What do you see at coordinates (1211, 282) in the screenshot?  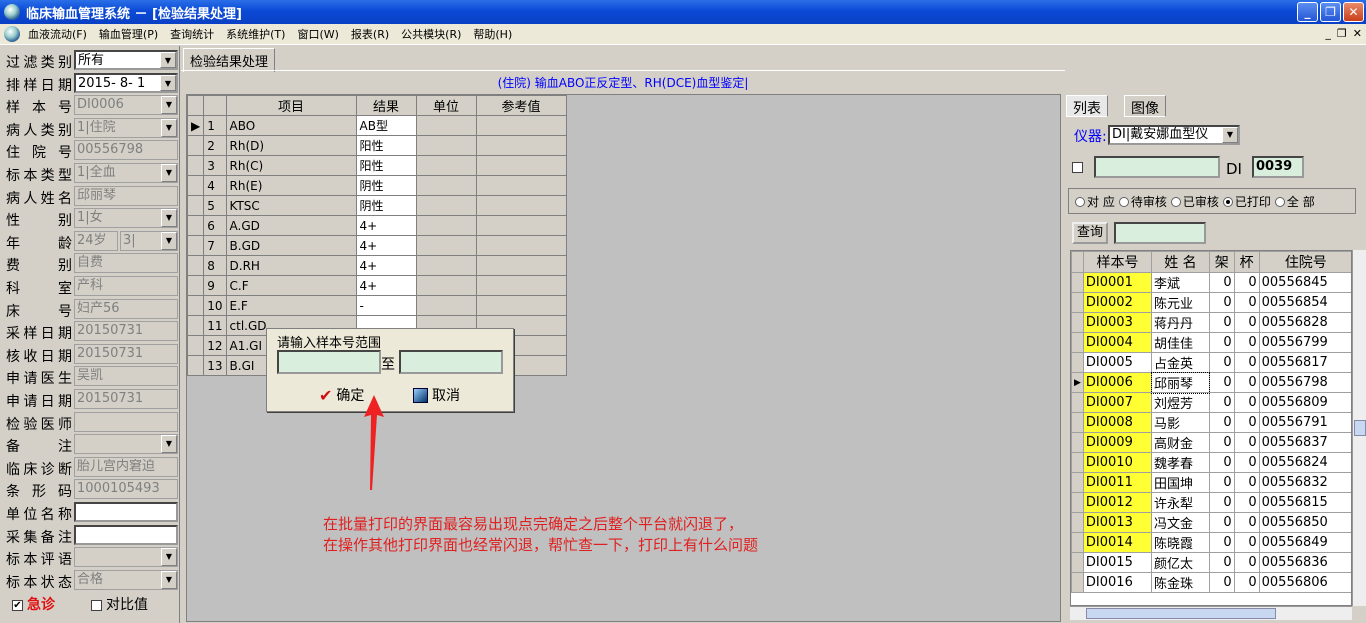 I see `table-row: DI0001 李斌 0 0 00556845` at bounding box center [1211, 282].